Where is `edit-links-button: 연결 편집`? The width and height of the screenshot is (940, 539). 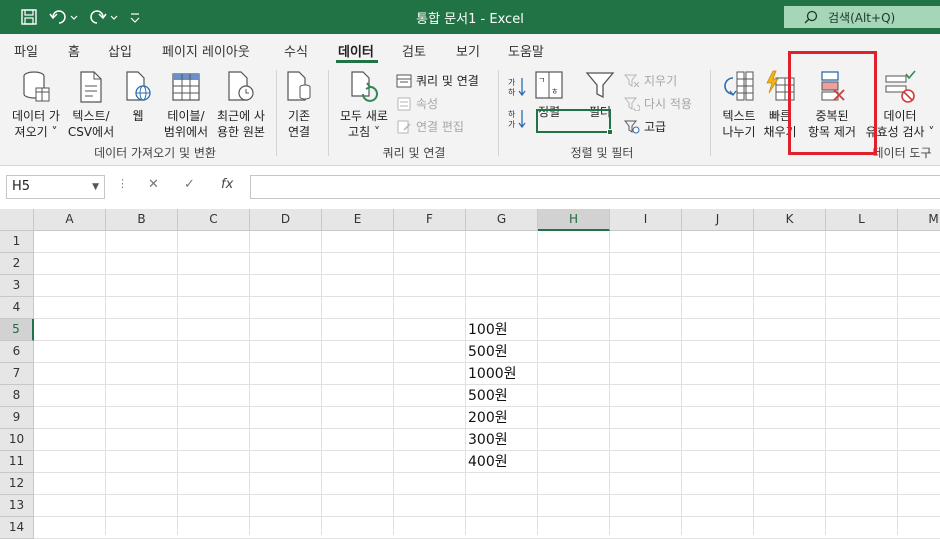 edit-links-button: 연결 편집 is located at coordinates (430, 126).